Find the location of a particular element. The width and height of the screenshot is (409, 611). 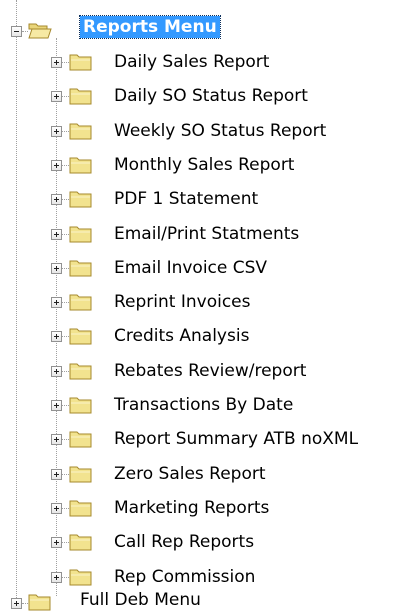

folder-open-icon is located at coordinates (40, 30).